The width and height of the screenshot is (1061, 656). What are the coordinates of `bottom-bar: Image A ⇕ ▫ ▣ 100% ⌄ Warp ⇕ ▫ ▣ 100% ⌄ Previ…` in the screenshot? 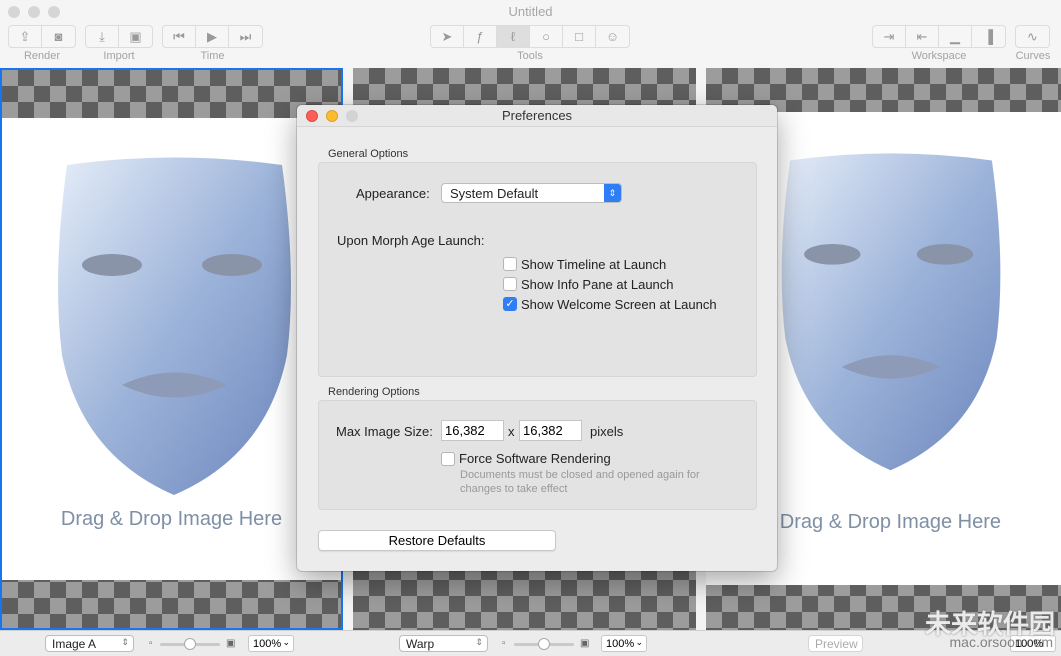 It's located at (530, 643).